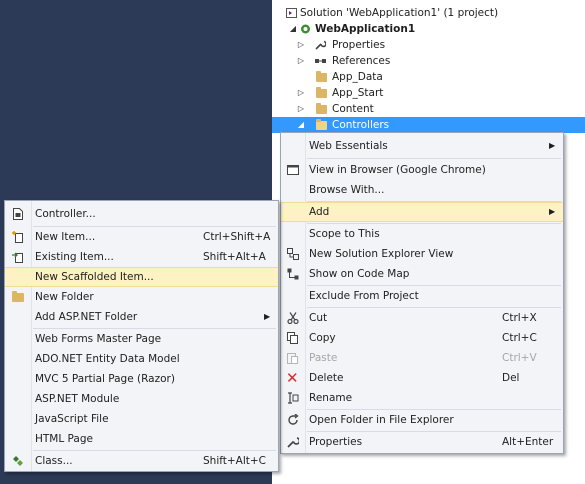 The height and width of the screenshot is (484, 585). What do you see at coordinates (141, 237) in the screenshot?
I see `submenu-item-new-item: New Item... Ctrl+Shift+A` at bounding box center [141, 237].